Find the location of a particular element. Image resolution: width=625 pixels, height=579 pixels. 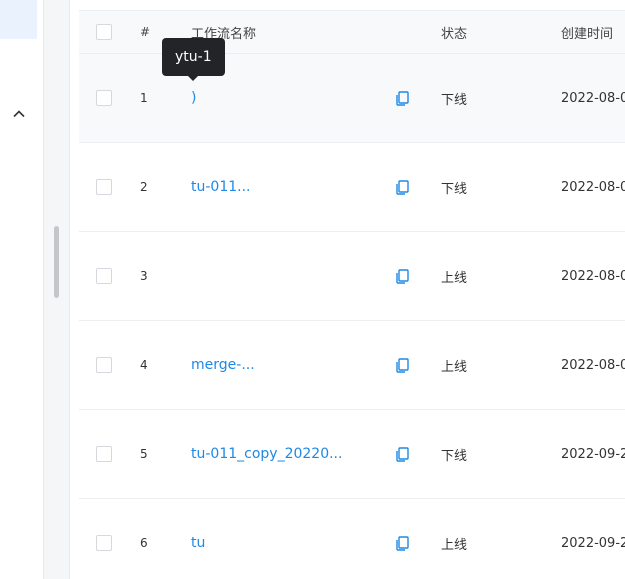

row-index: 2 is located at coordinates (144, 187).